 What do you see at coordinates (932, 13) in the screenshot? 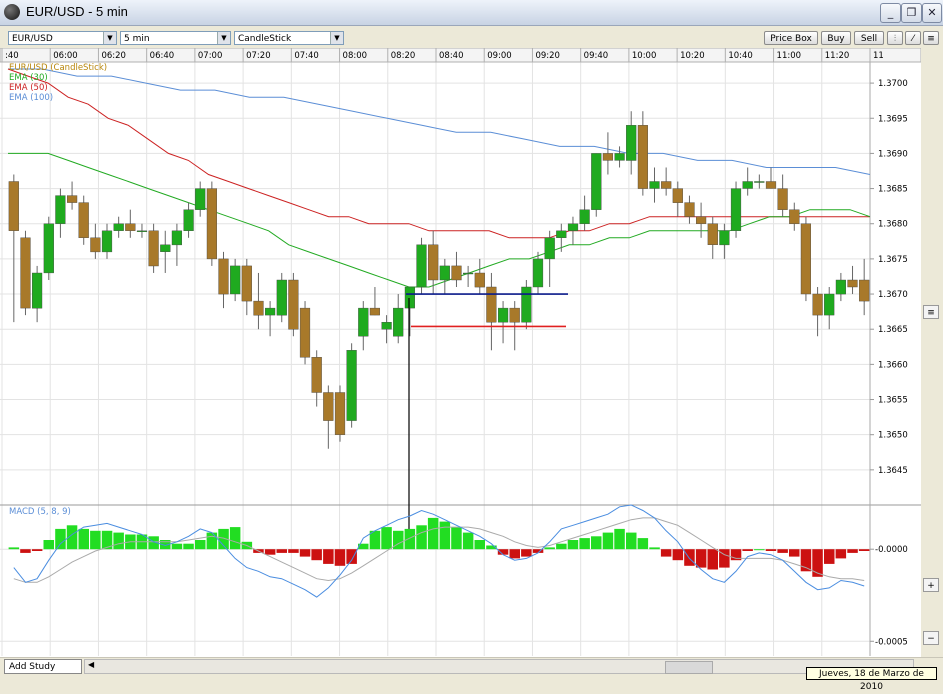
I see `close-icon: ✕` at bounding box center [932, 13].